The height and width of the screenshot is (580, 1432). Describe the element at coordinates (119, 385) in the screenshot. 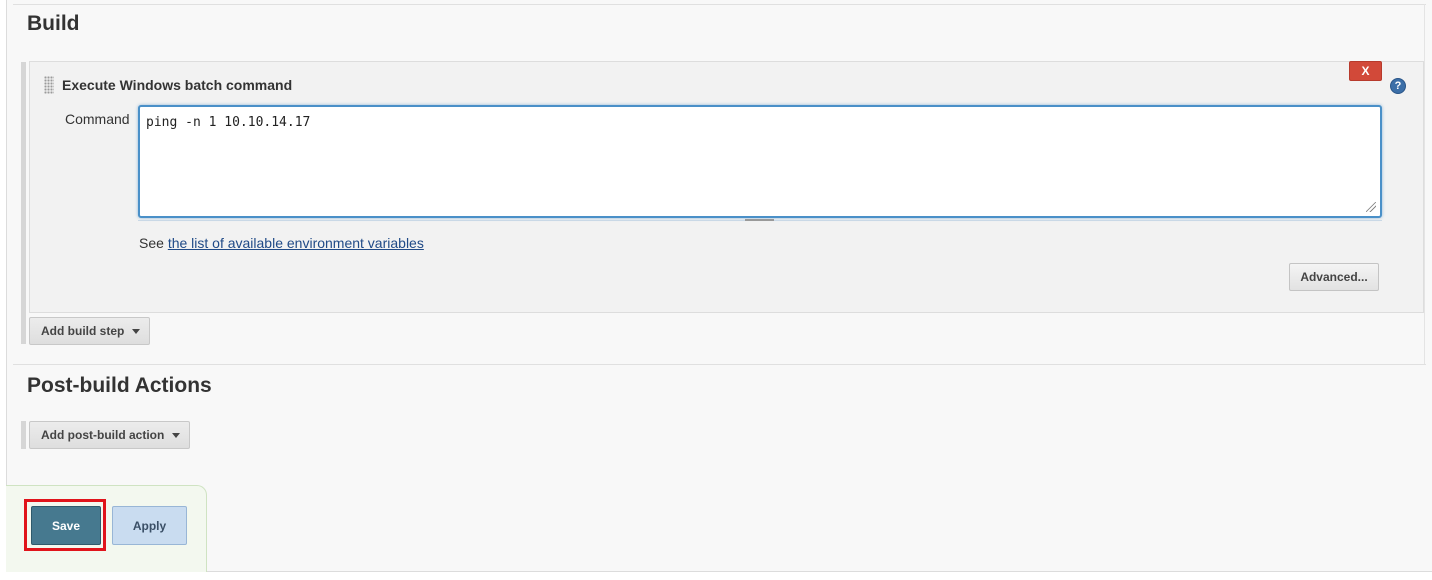

I see `post-build-section-heading: Post-build Actions` at that location.